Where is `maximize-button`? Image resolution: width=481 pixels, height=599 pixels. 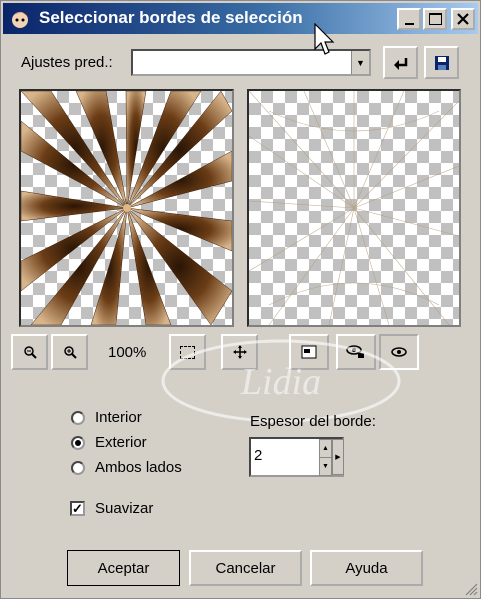
maximize-button is located at coordinates (435, 19).